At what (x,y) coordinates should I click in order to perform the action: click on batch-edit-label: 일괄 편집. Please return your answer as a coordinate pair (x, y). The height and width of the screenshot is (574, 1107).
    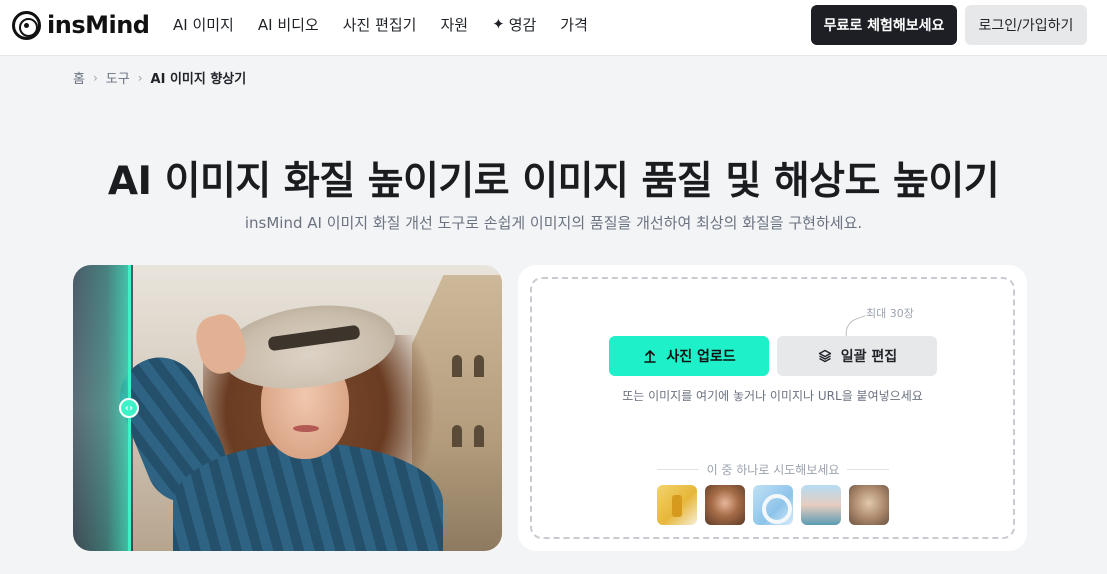
    Looking at the image, I should click on (869, 357).